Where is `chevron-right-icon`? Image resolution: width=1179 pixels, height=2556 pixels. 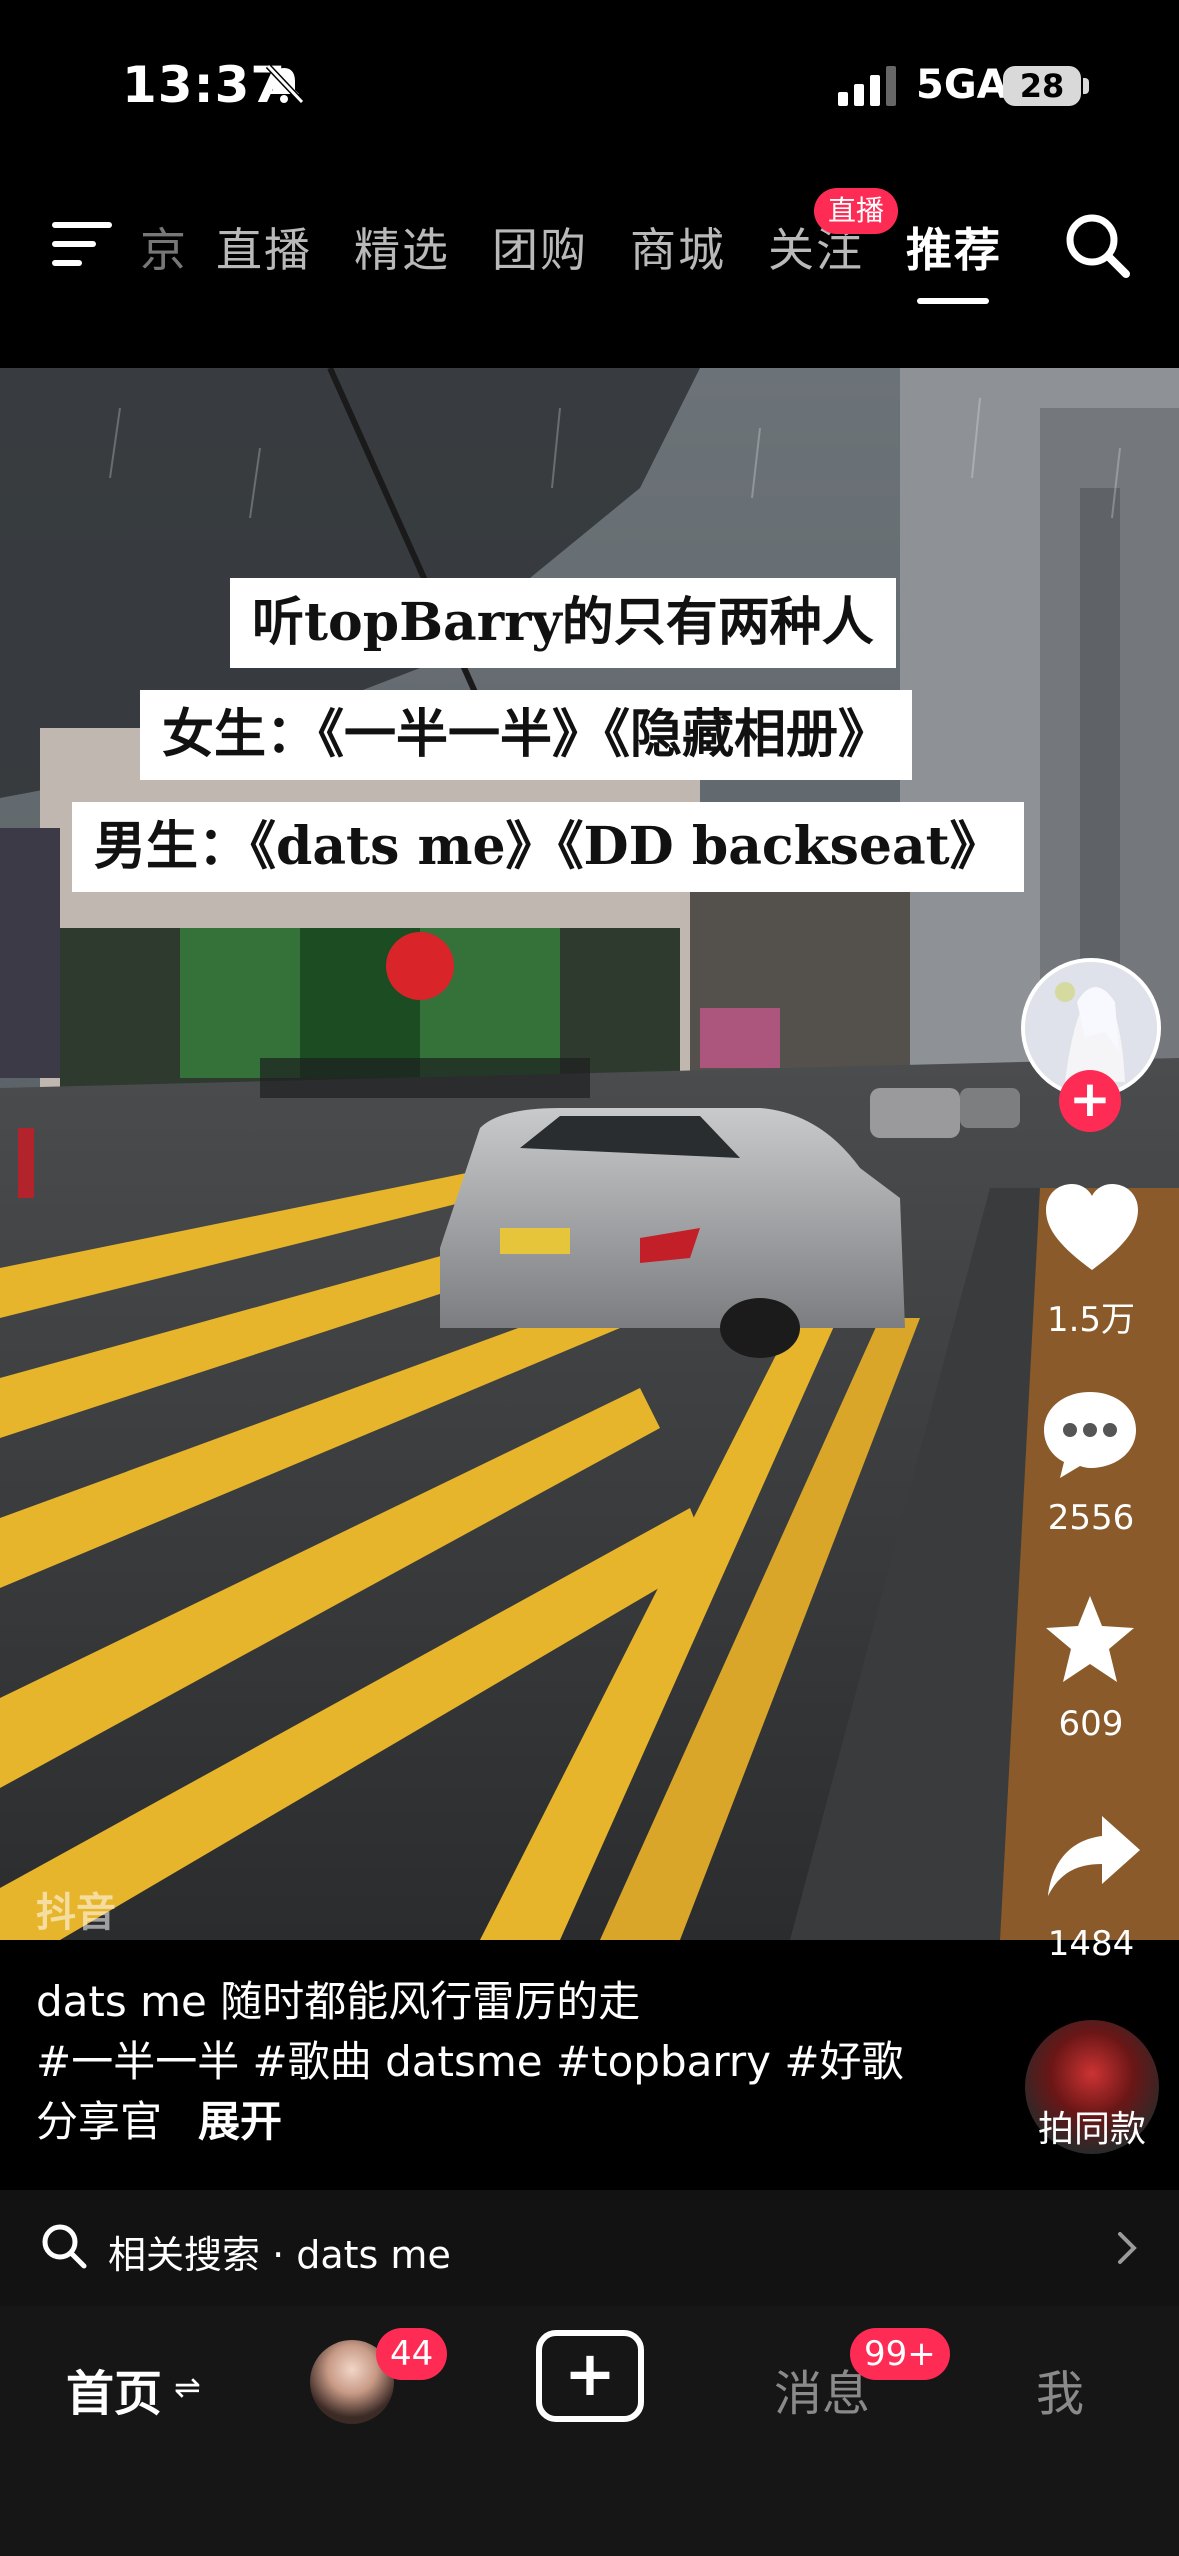 chevron-right-icon is located at coordinates (1127, 2248).